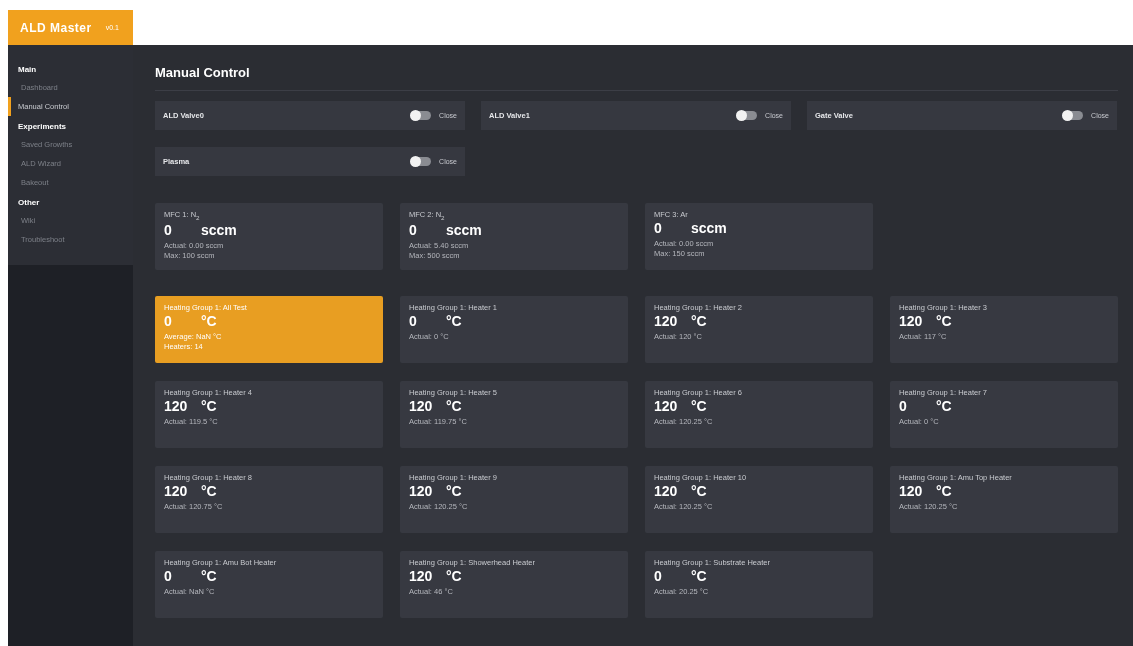 This screenshot has width=1133, height=646. What do you see at coordinates (27, 70) in the screenshot?
I see `sidebar-heading: Main` at bounding box center [27, 70].